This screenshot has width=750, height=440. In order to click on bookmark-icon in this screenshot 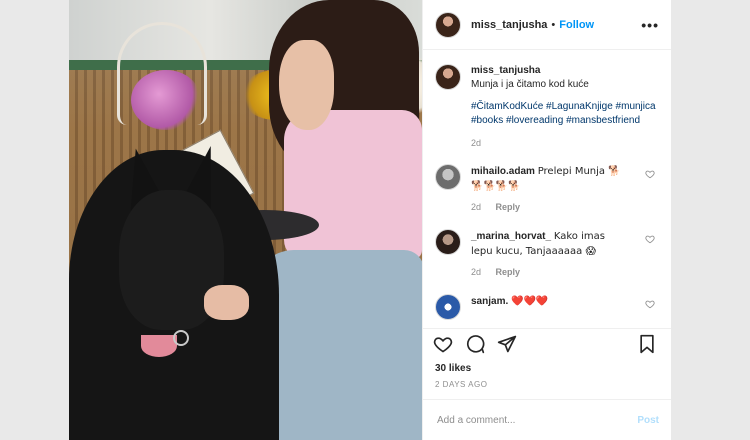, I will do `click(647, 344)`.